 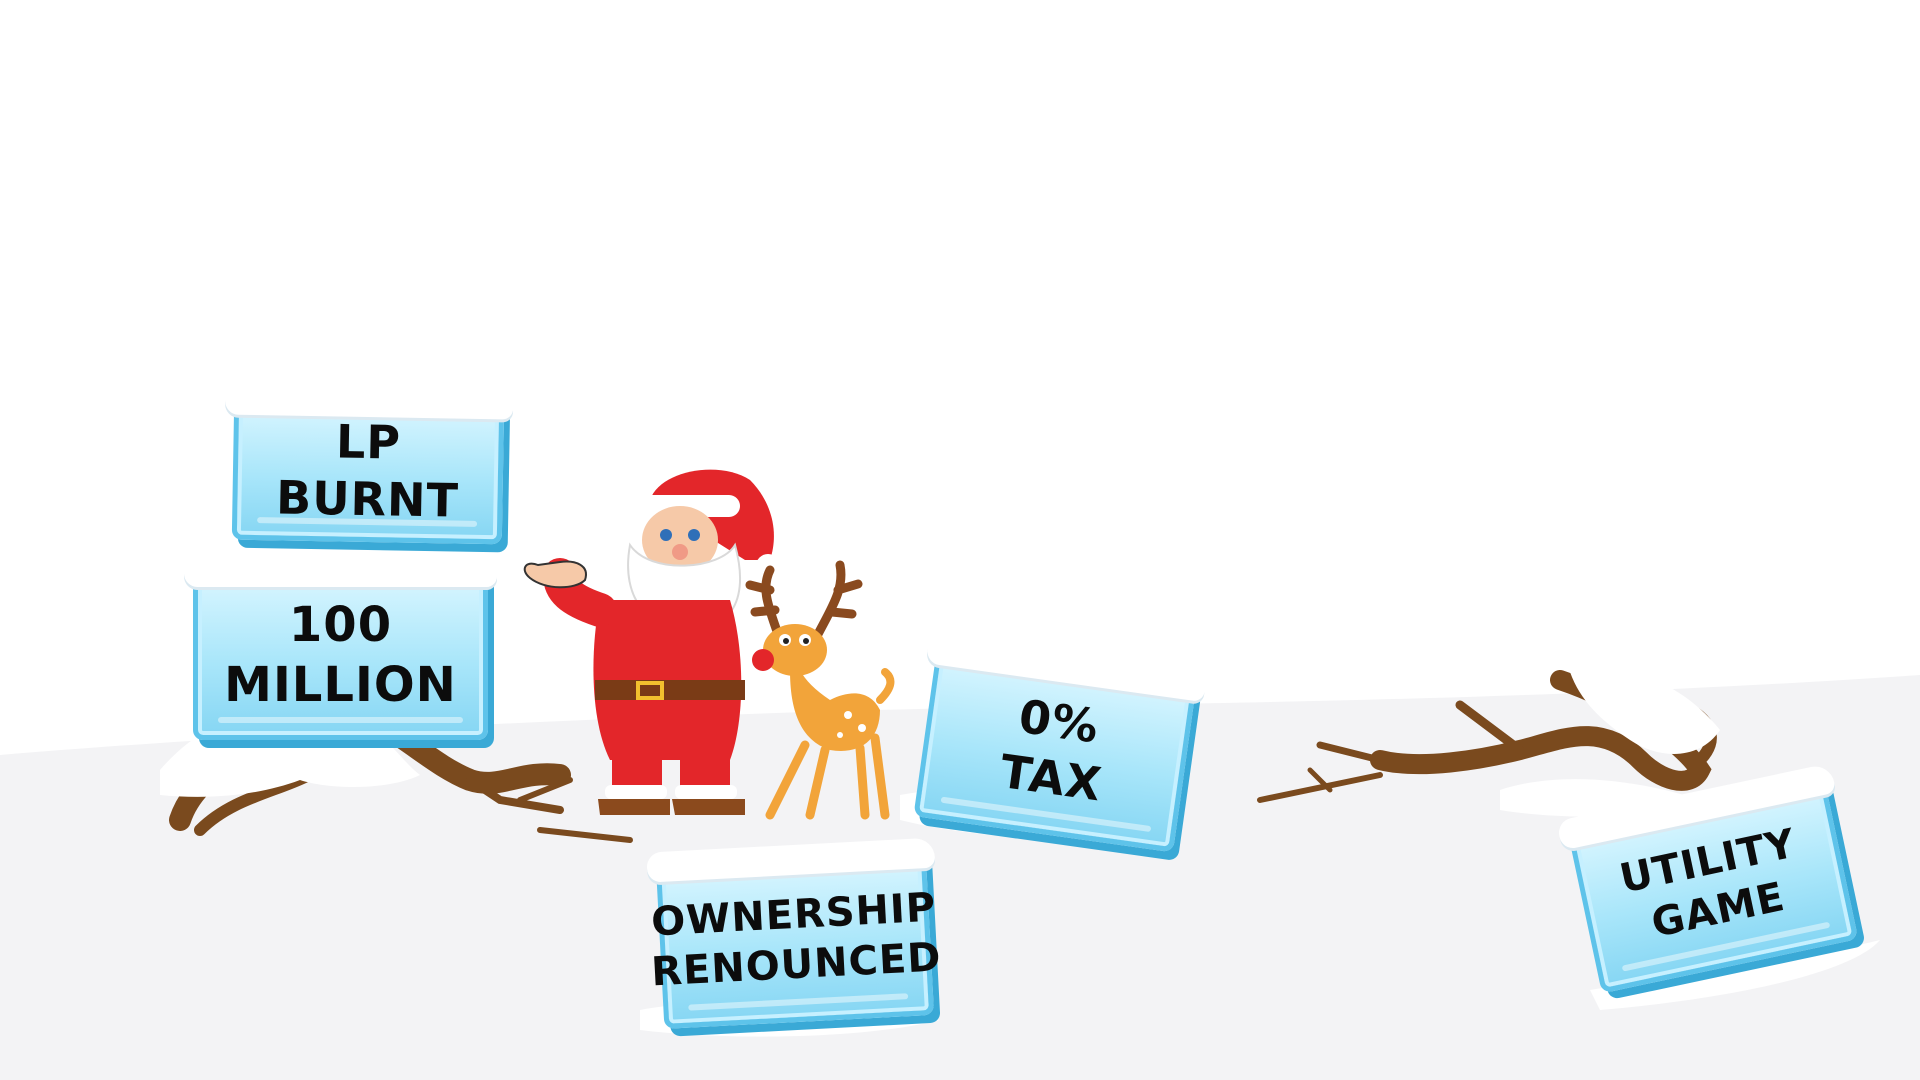 I want to click on sign-lp-burnt: LP BURNT, so click(x=368, y=471).